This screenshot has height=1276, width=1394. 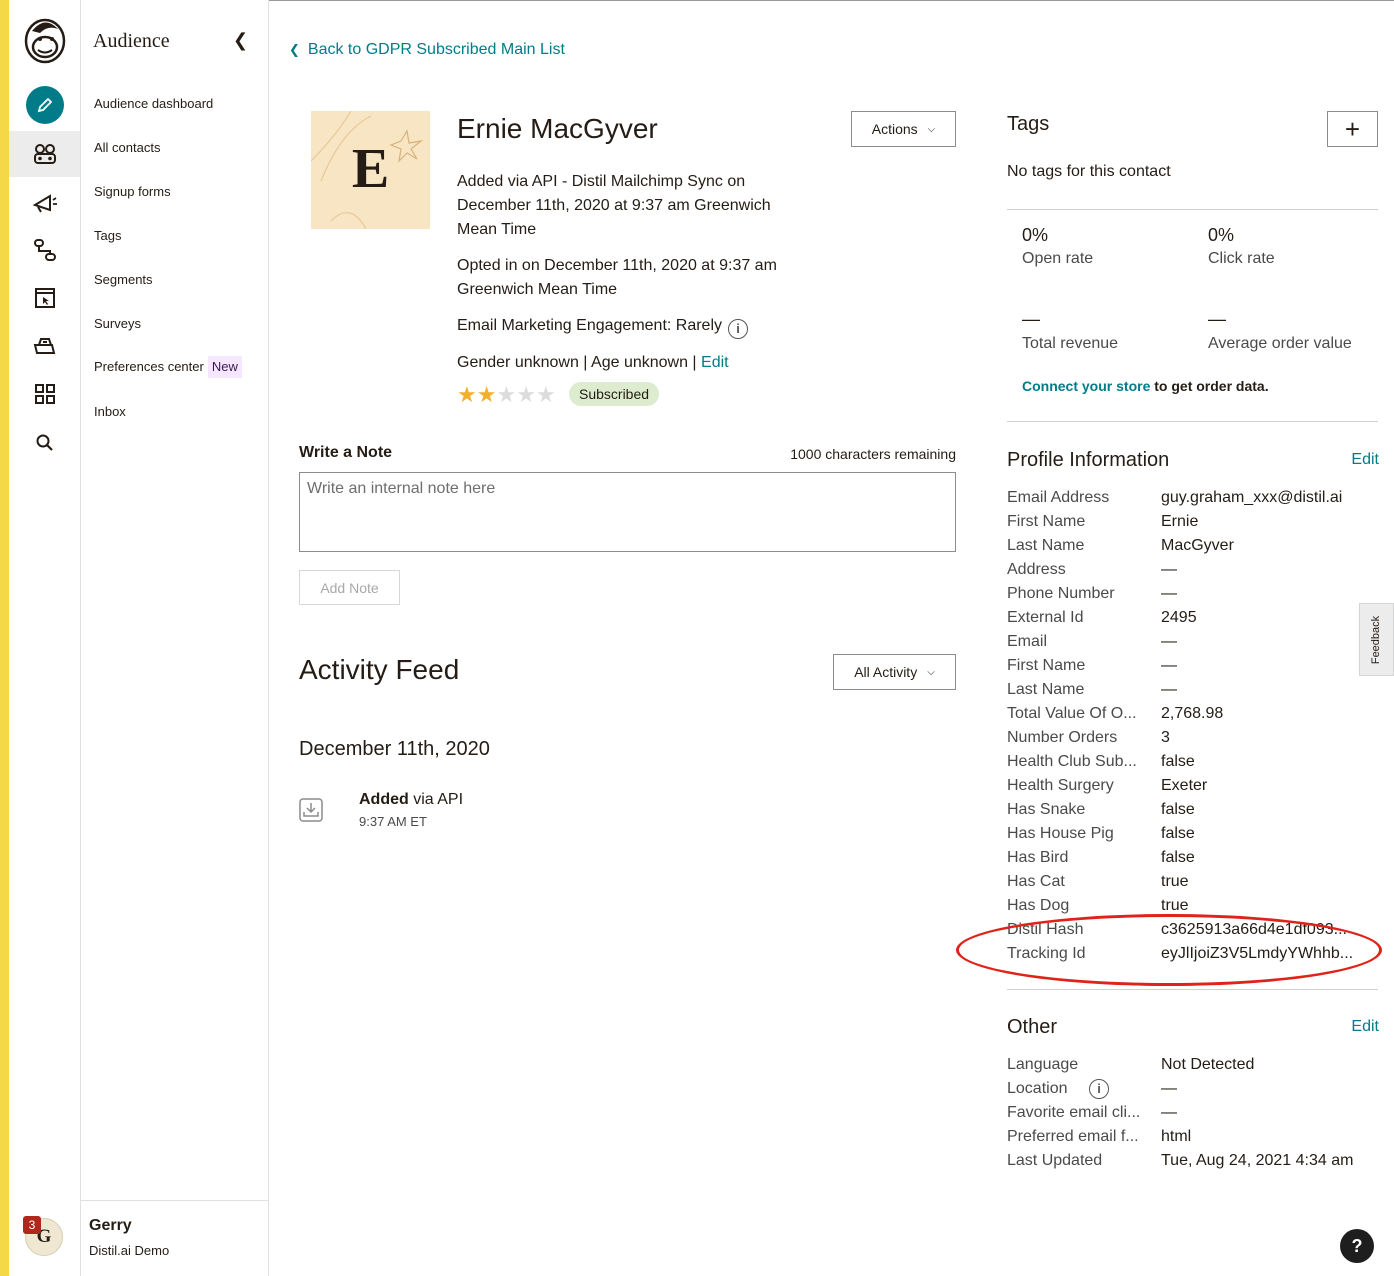 What do you see at coordinates (44, 154) in the screenshot?
I see `audience-nav-button` at bounding box center [44, 154].